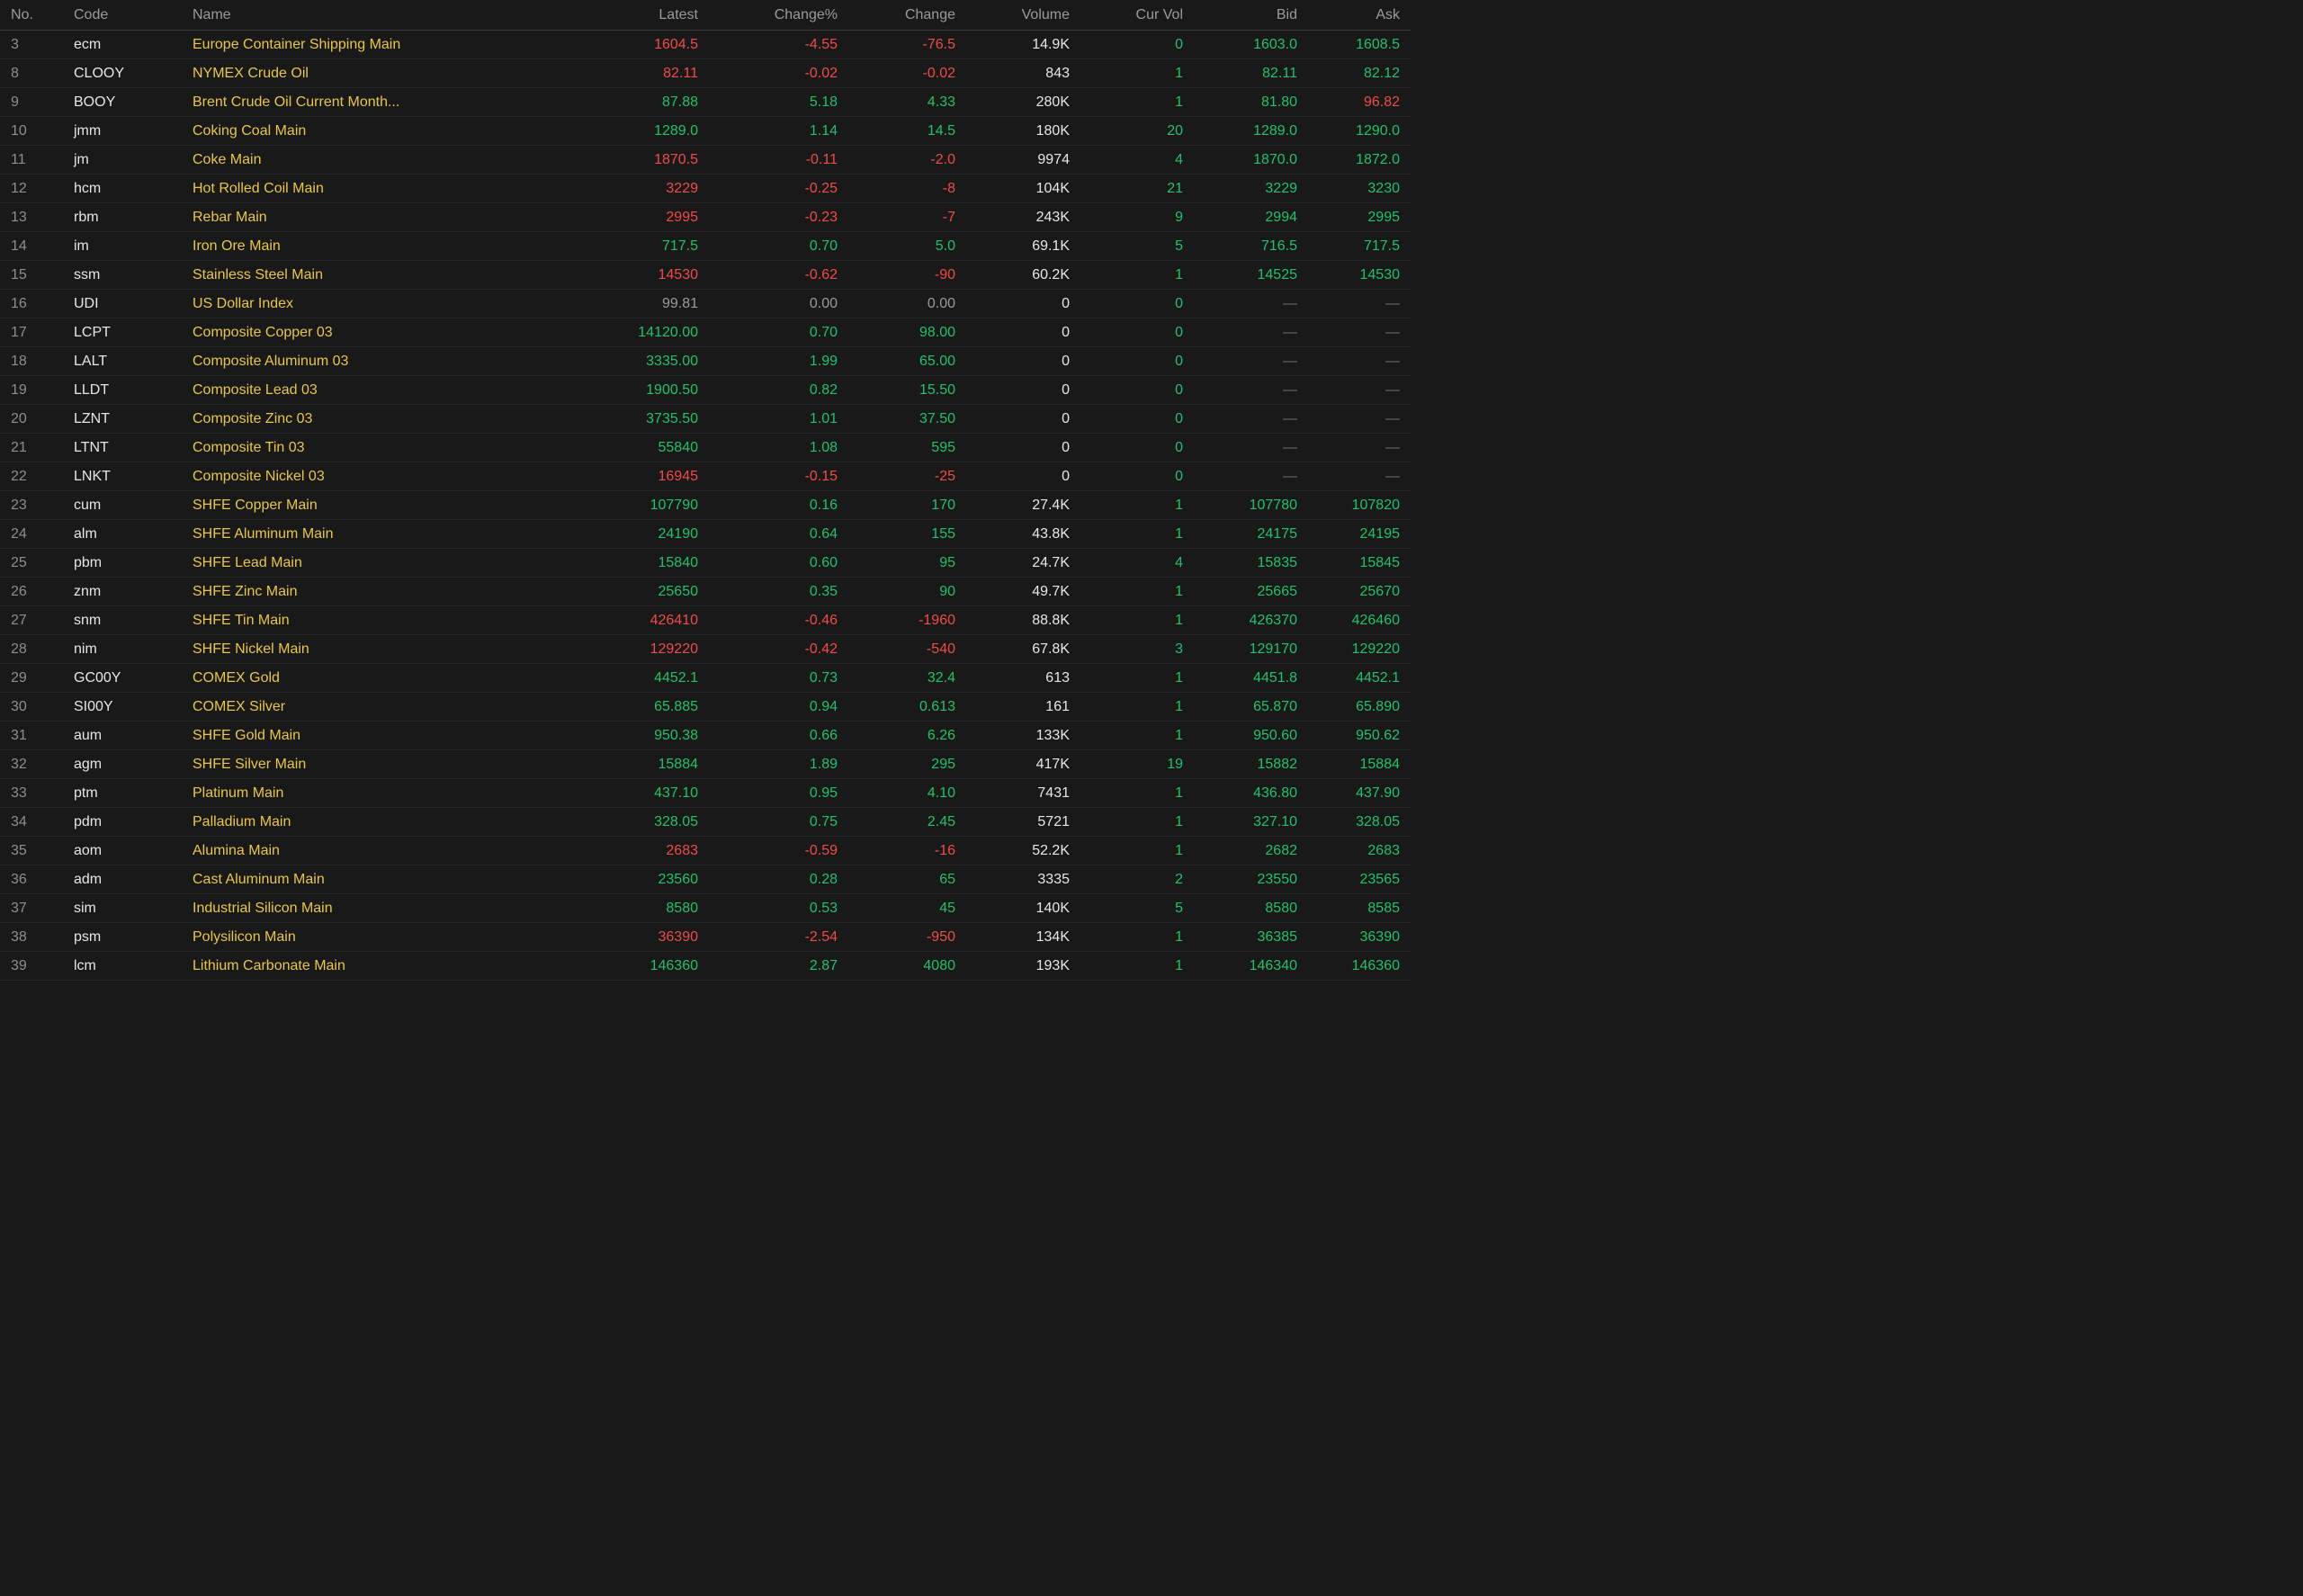  I want to click on cell-change-pct: 0.70, so click(768, 246).